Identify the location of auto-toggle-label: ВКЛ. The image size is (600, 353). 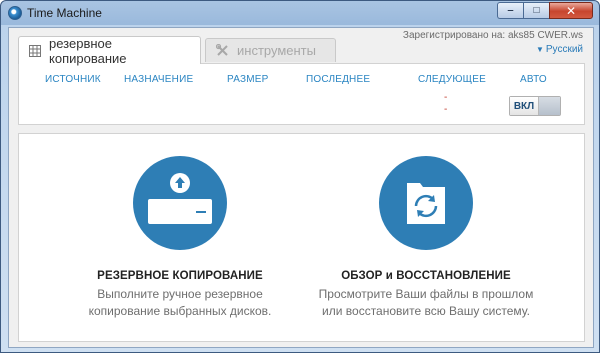
(524, 106).